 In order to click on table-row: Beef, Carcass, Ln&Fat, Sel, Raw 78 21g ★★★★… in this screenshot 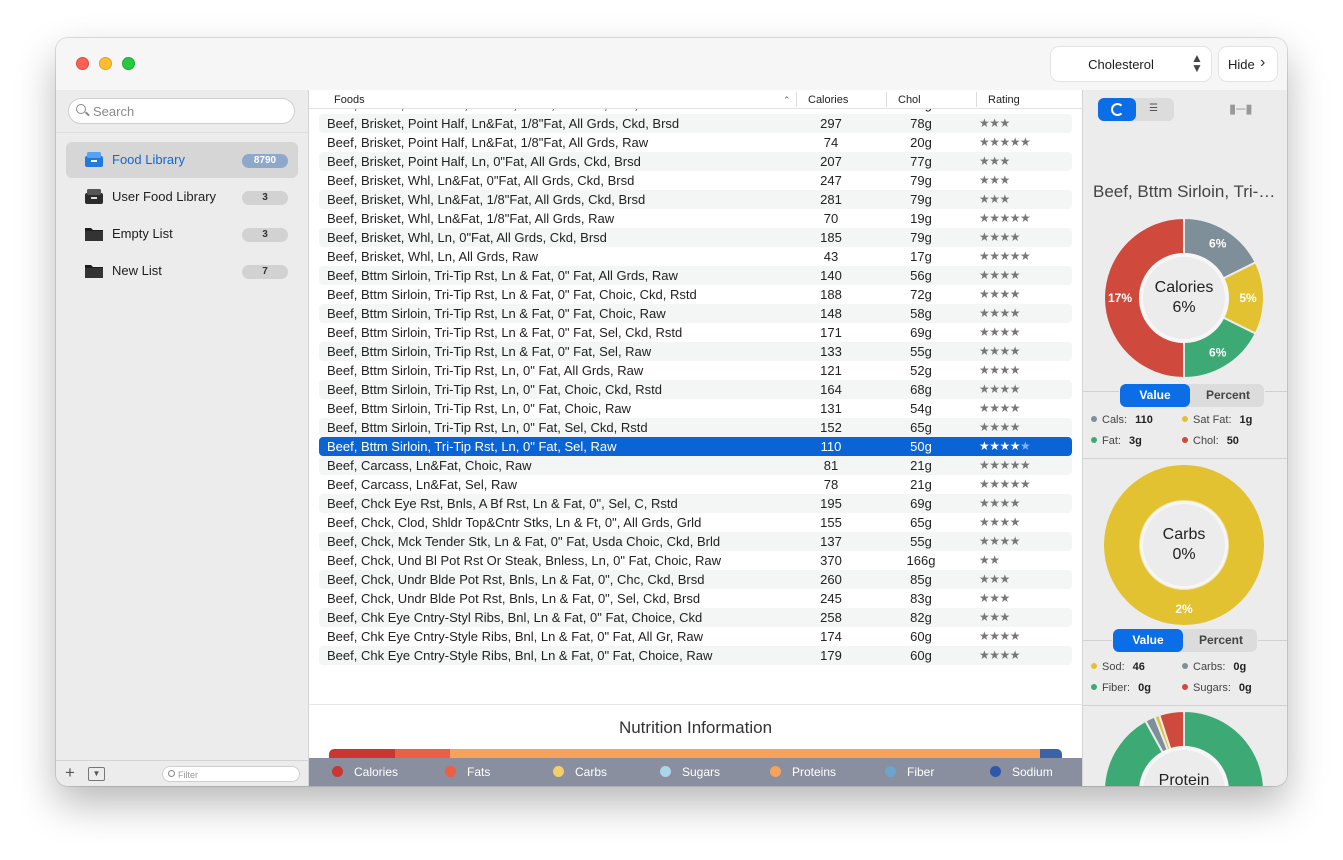, I will do `click(695, 484)`.